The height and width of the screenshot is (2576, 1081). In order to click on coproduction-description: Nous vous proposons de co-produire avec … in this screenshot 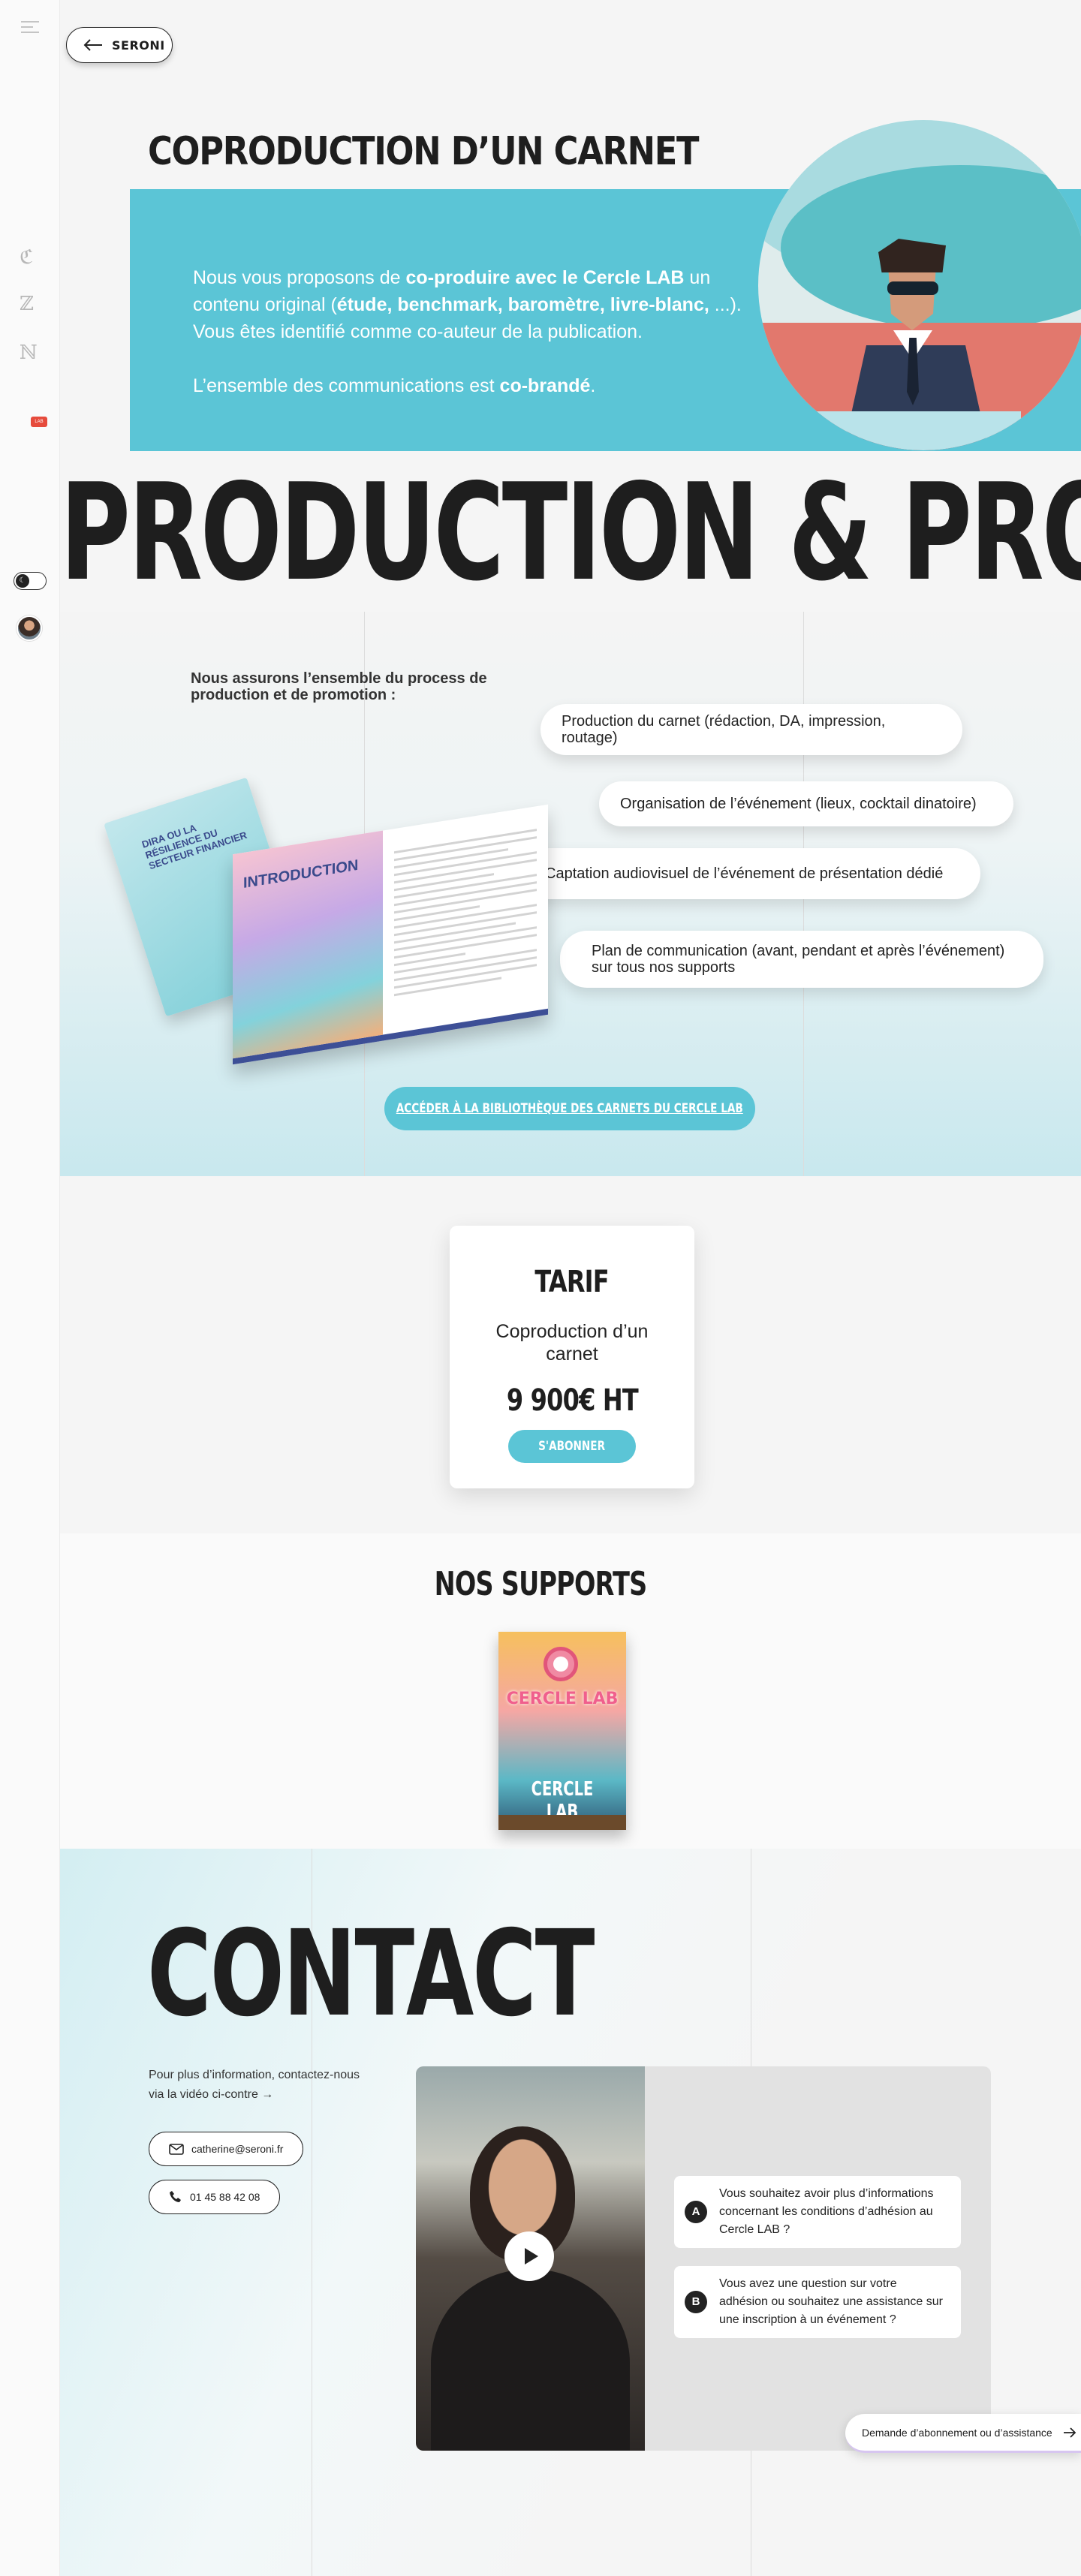, I will do `click(470, 345)`.